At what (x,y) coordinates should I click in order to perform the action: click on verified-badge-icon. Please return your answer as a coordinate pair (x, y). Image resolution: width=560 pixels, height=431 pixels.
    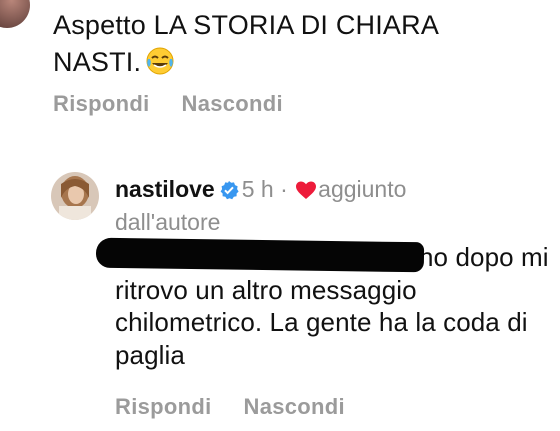
    Looking at the image, I should click on (229, 192).